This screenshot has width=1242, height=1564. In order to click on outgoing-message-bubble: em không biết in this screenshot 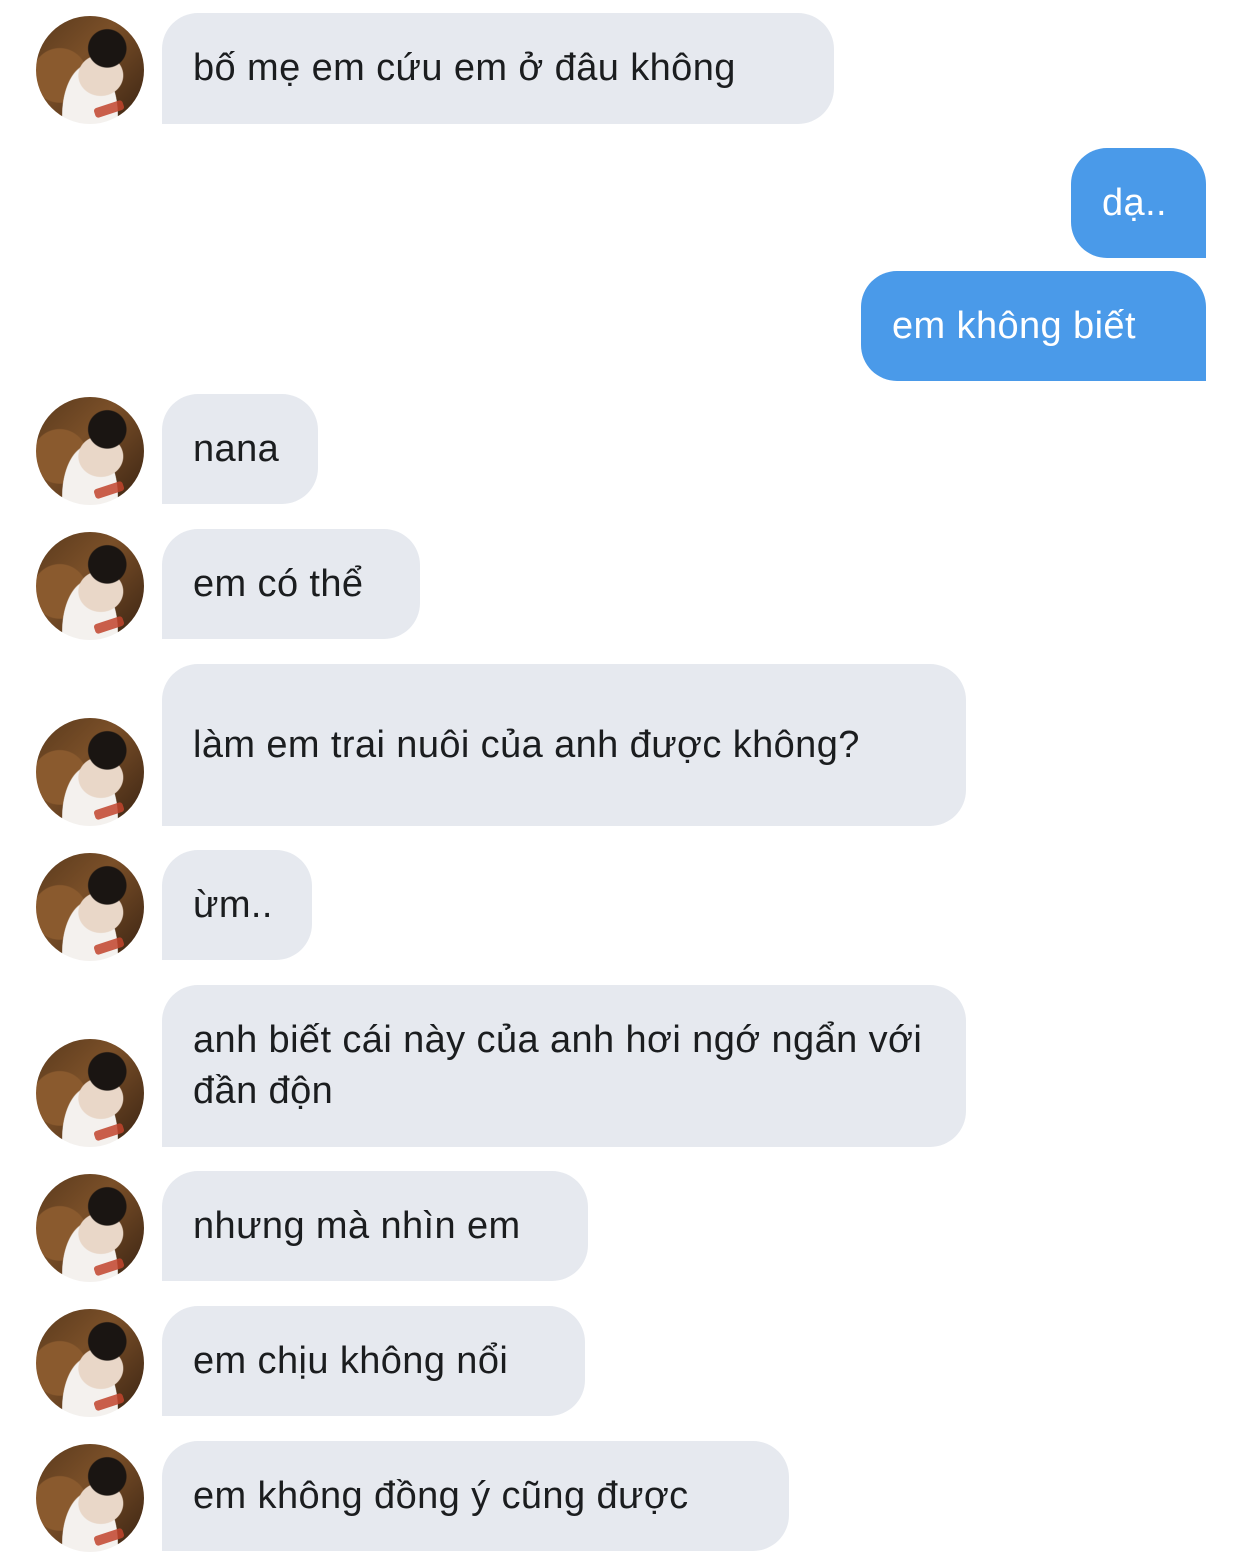, I will do `click(1033, 326)`.